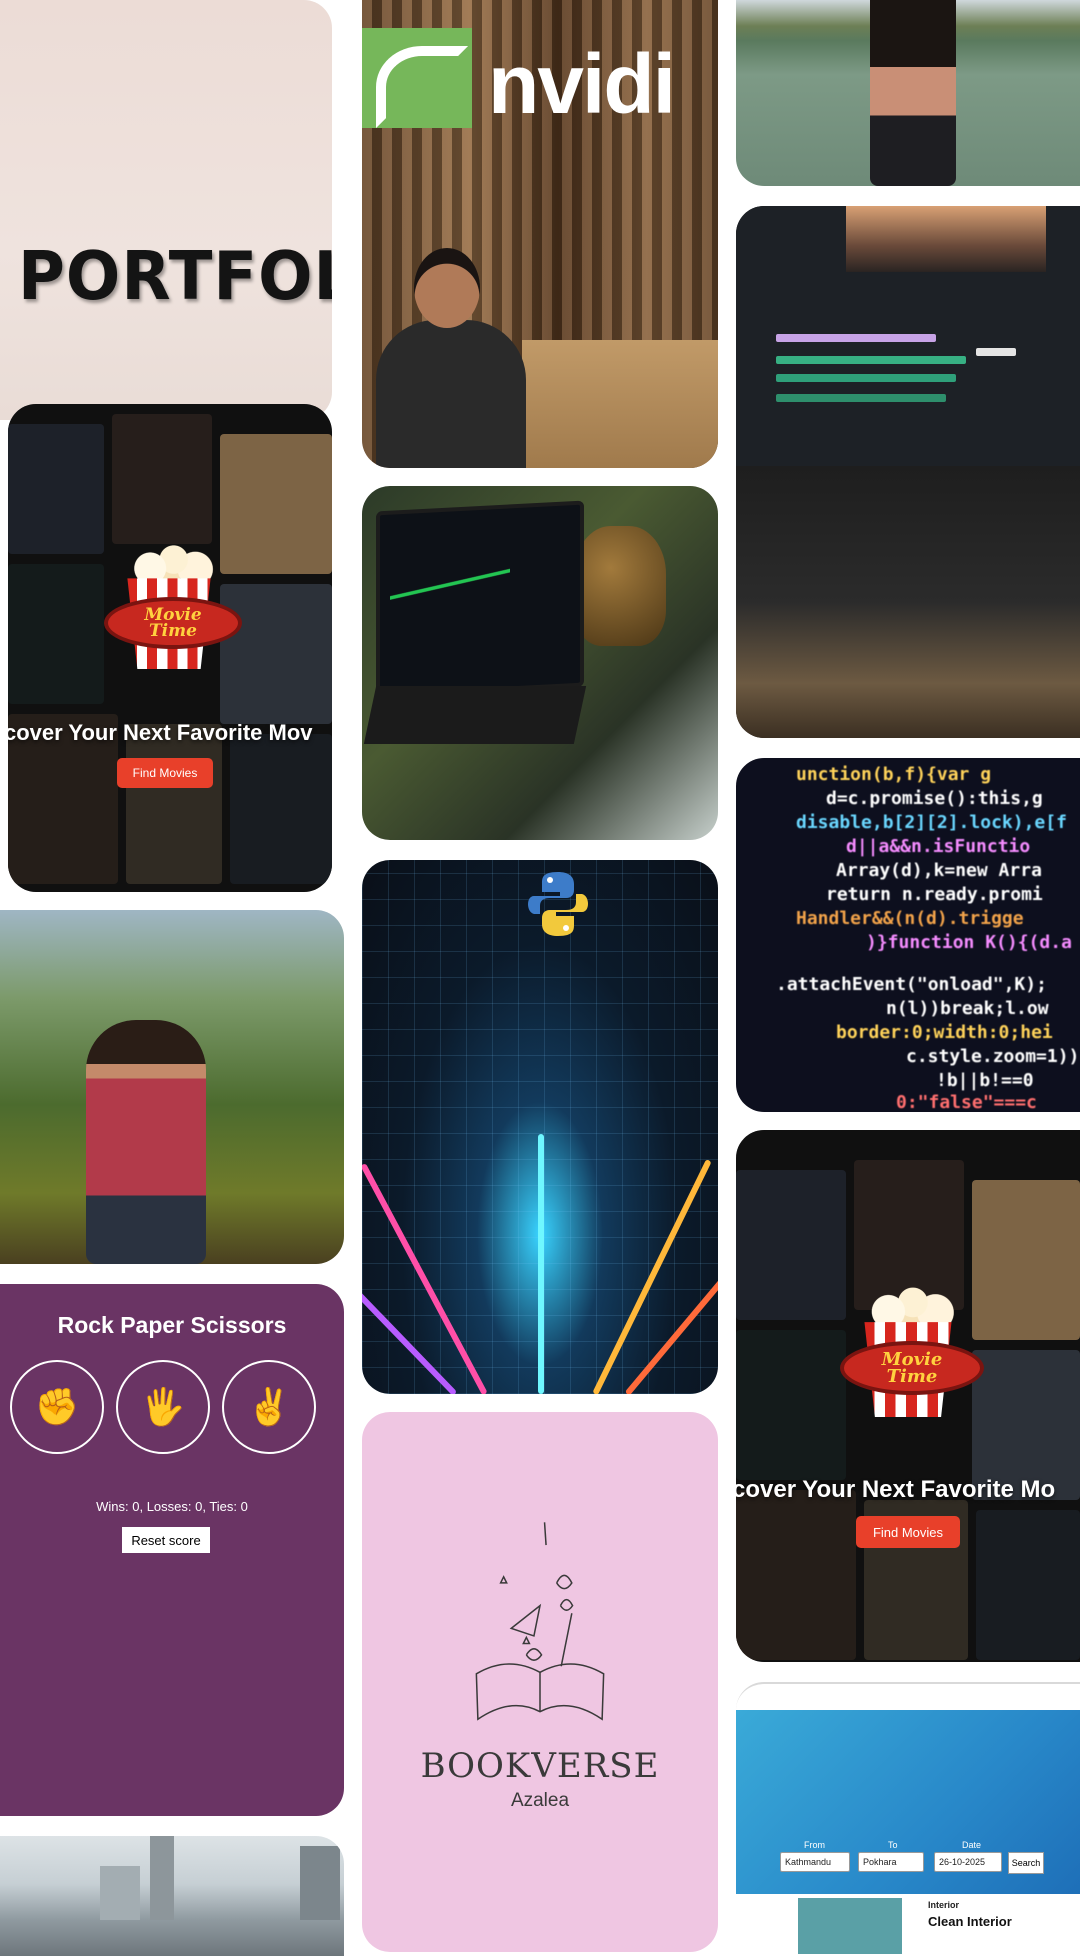 The width and height of the screenshot is (1080, 1956). I want to click on interior-title: Clean Interior, so click(970, 1921).